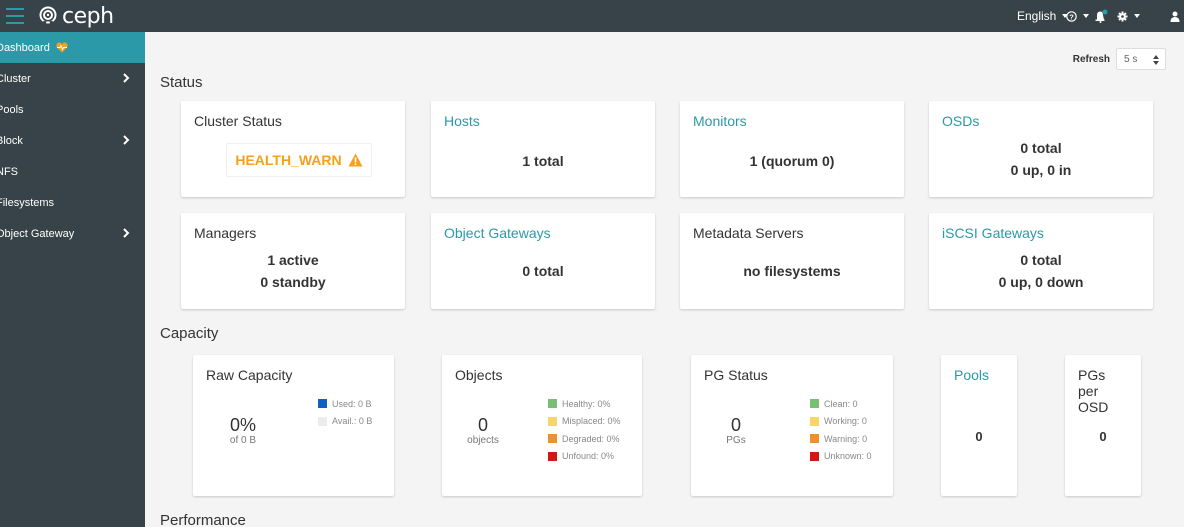  Describe the element at coordinates (748, 233) in the screenshot. I see `card-title: Metadata Servers` at that location.